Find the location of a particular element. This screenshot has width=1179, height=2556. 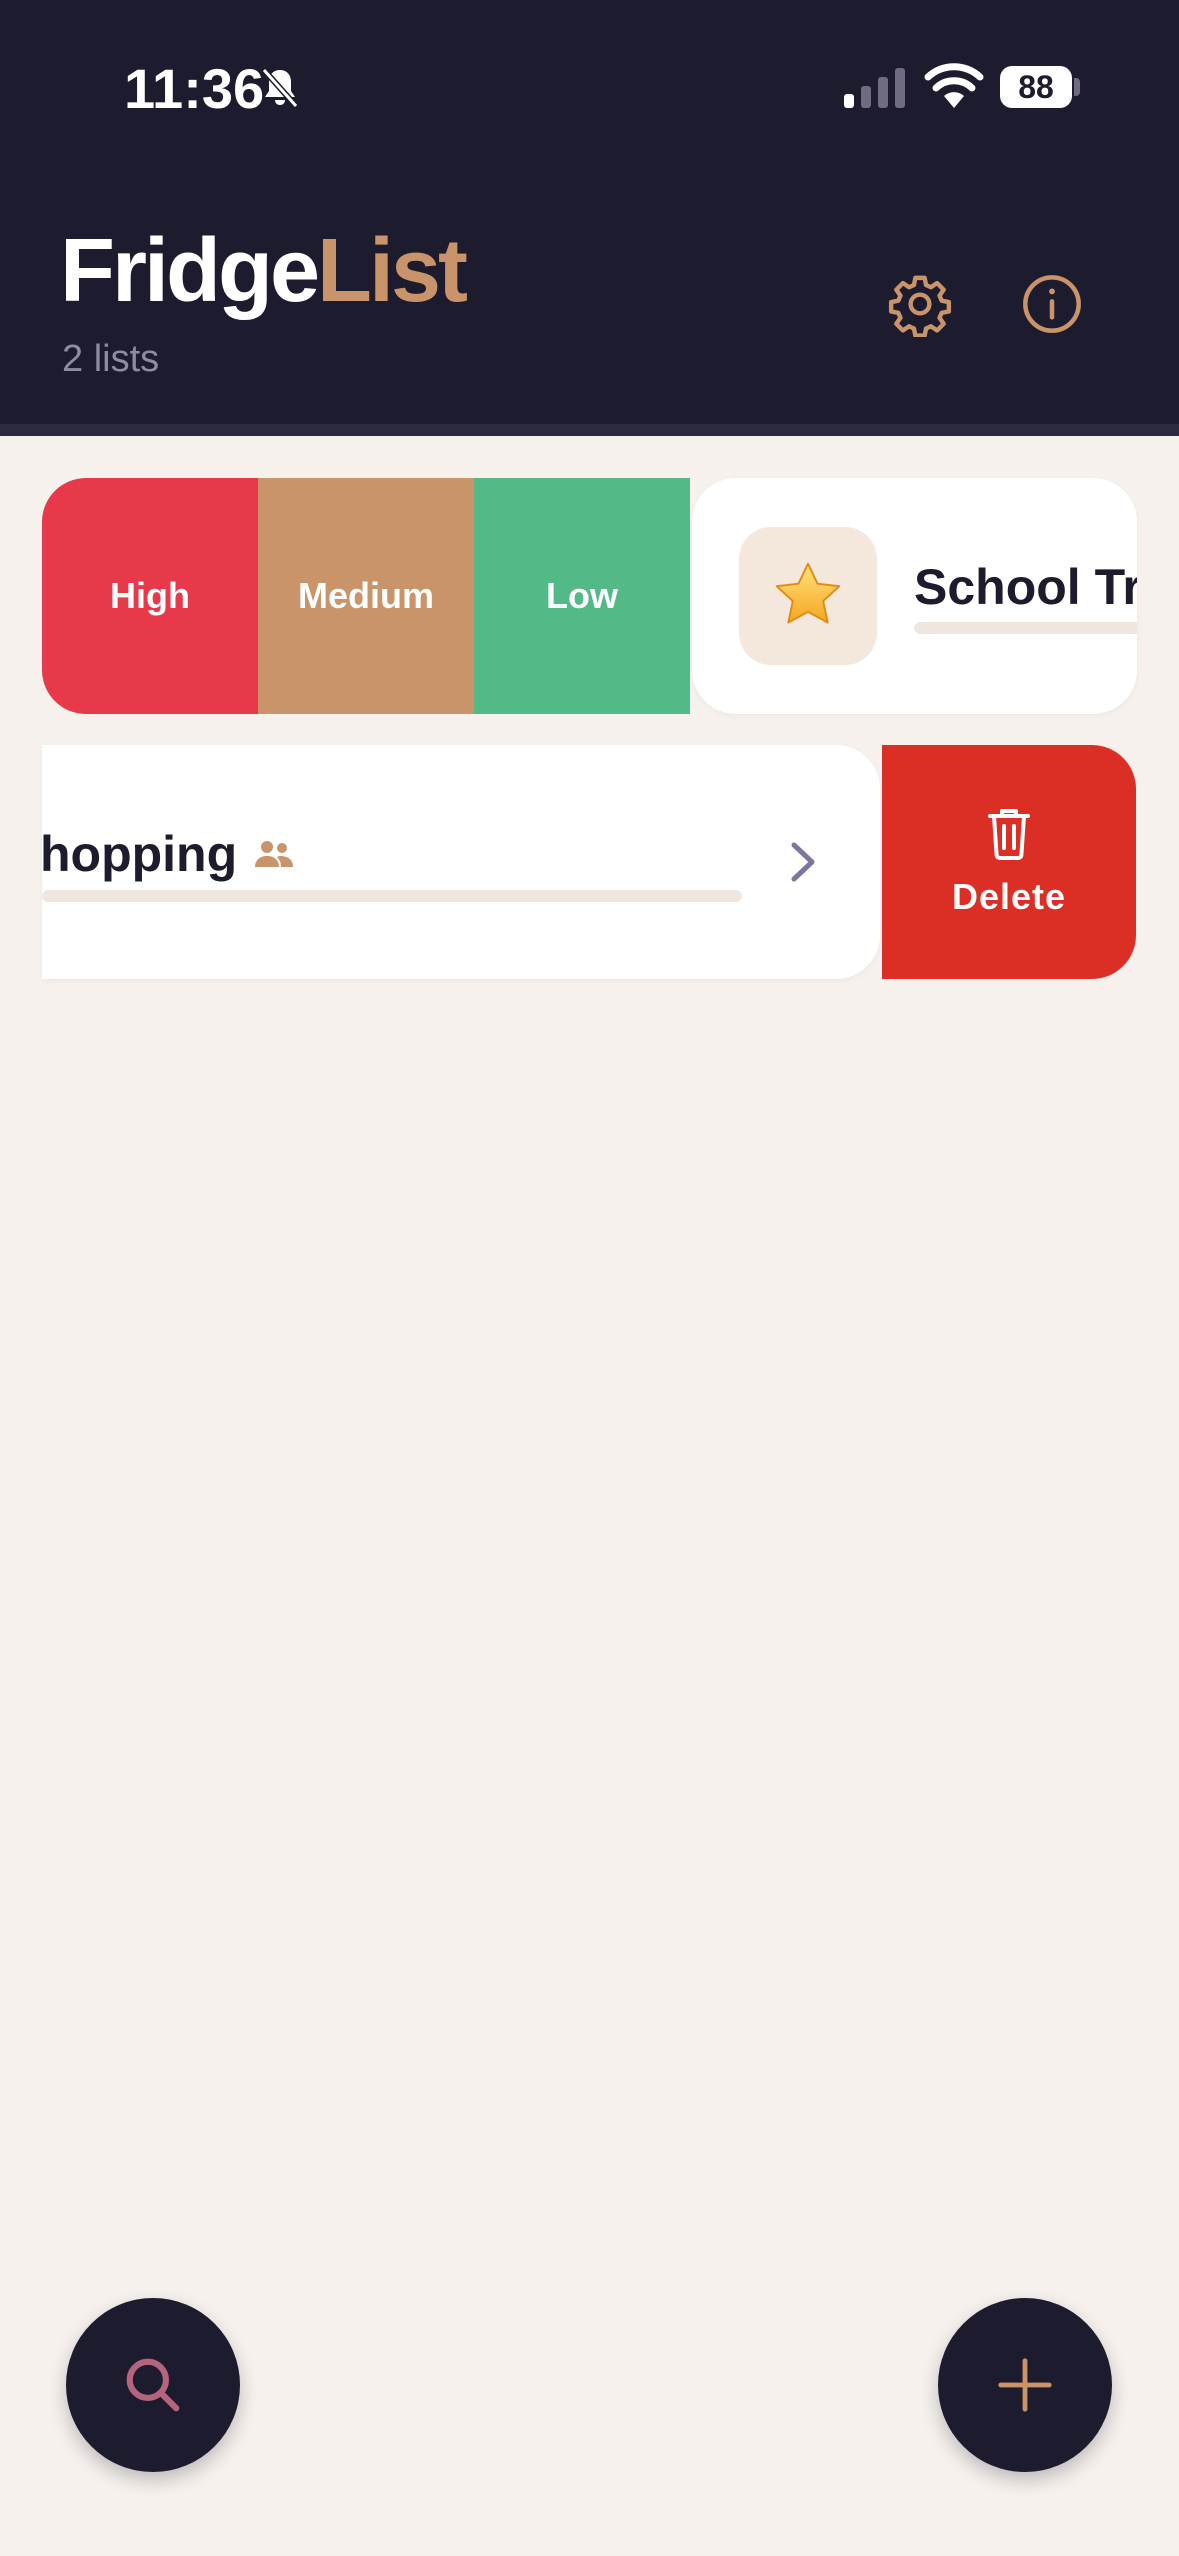

settings-button is located at coordinates (920, 304).